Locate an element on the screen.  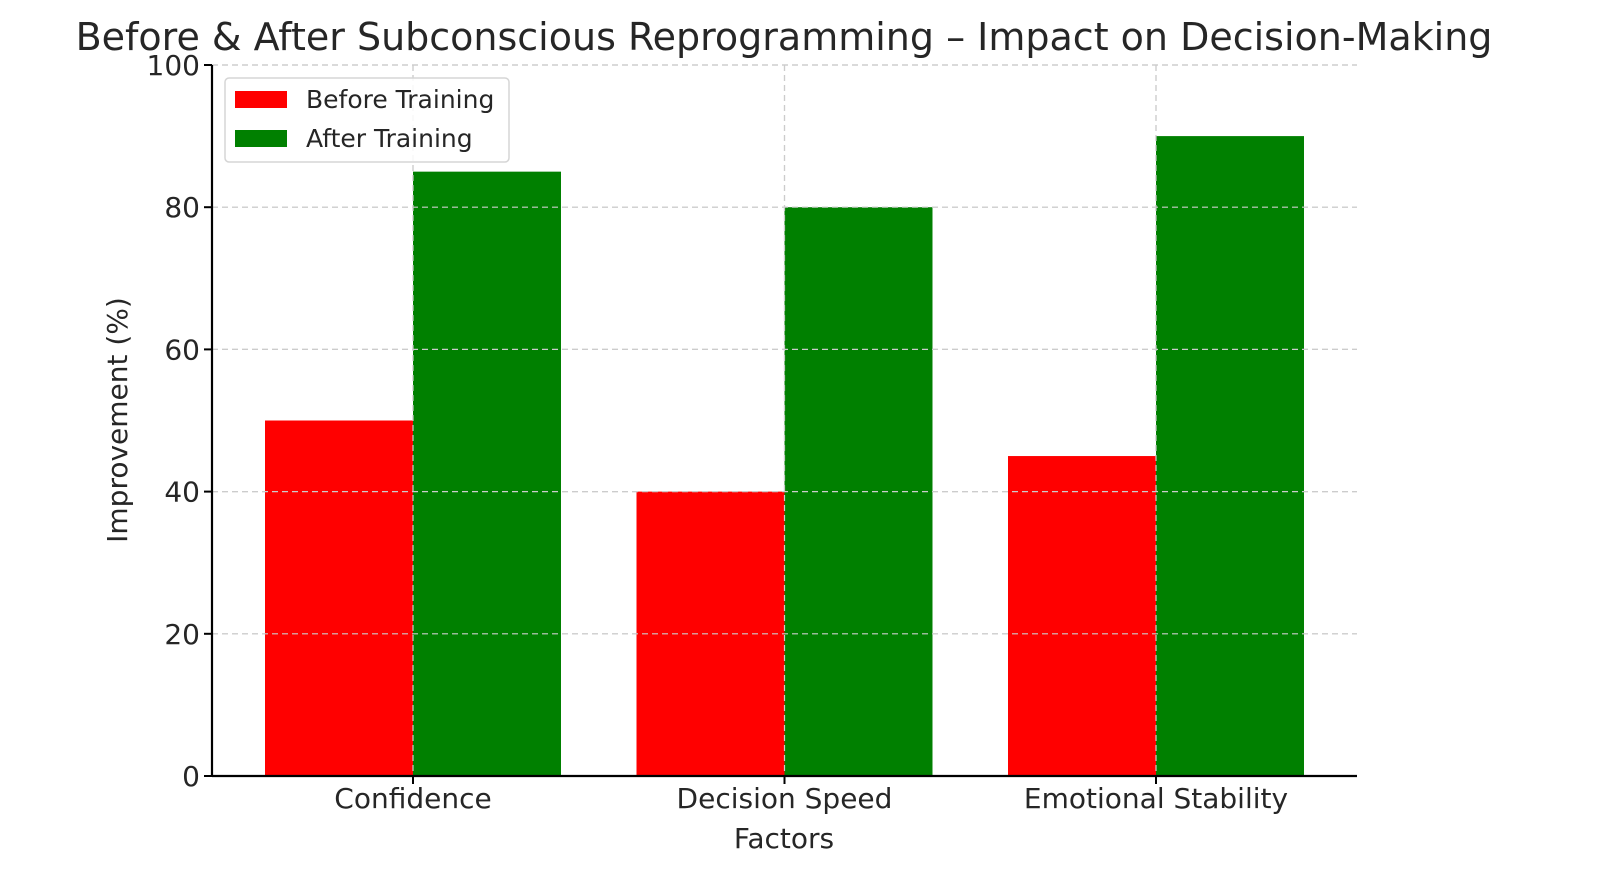
y-tick-label-80: 80 is located at coordinates (182, 207).